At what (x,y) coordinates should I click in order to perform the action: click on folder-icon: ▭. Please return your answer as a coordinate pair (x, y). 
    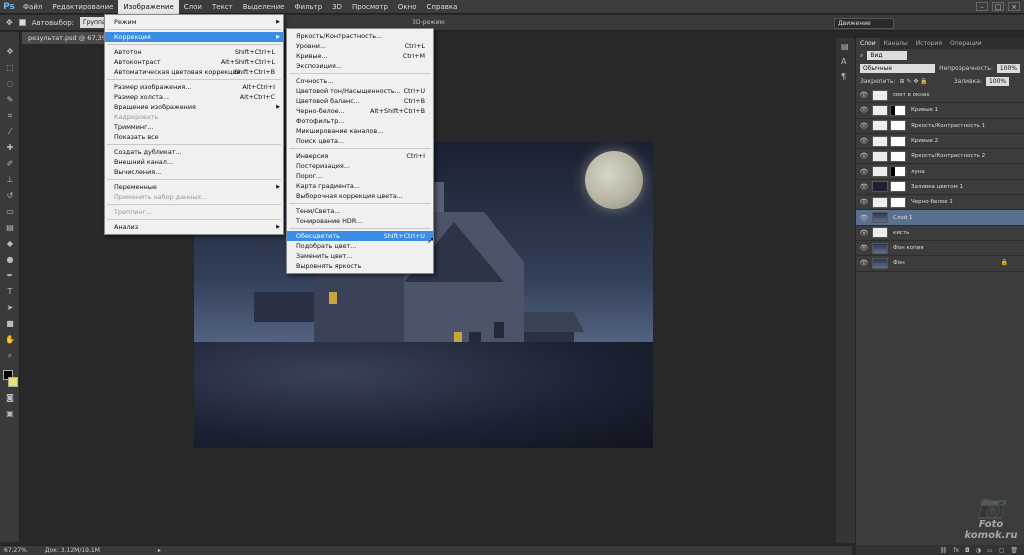
    Looking at the image, I should click on (990, 550).